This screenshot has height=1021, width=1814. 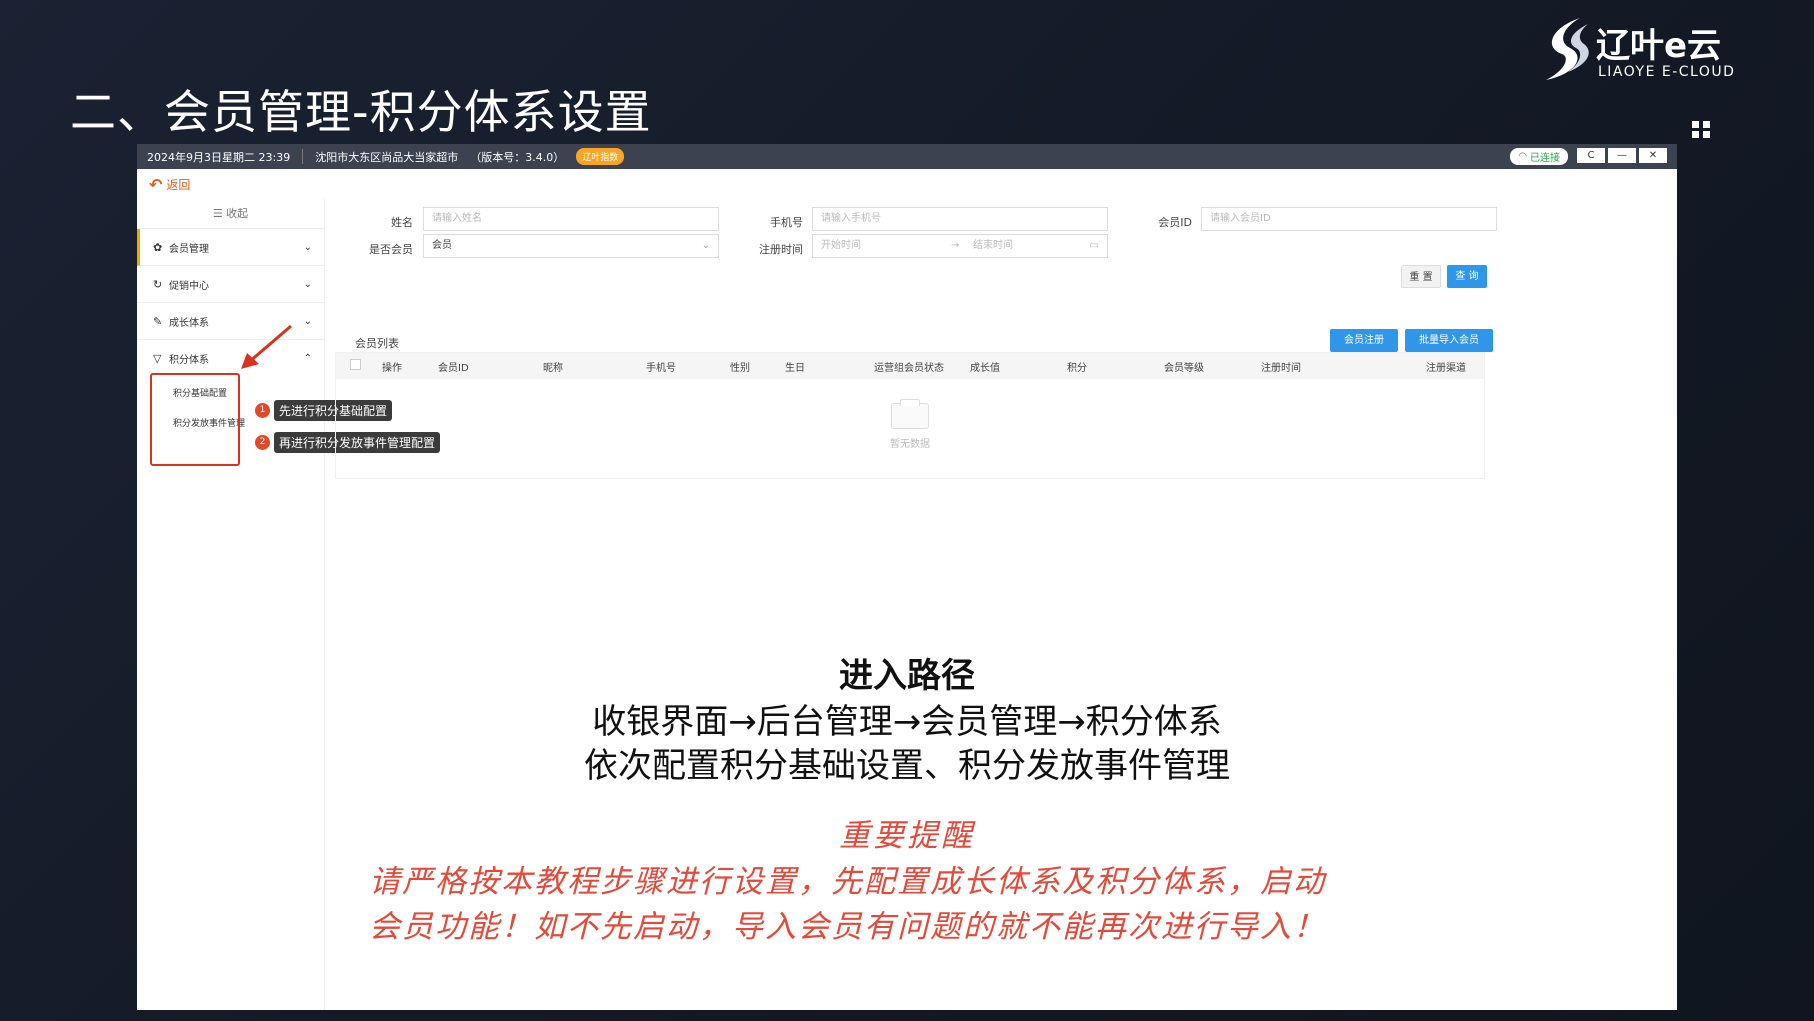 I want to click on col-member-id: 会员ID, so click(x=453, y=368).